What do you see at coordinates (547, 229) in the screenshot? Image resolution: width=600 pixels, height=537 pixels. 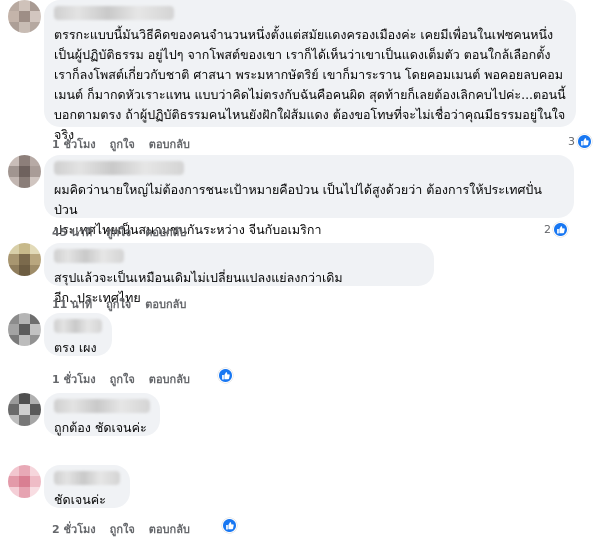 I see `reaction-count-label: 2` at bounding box center [547, 229].